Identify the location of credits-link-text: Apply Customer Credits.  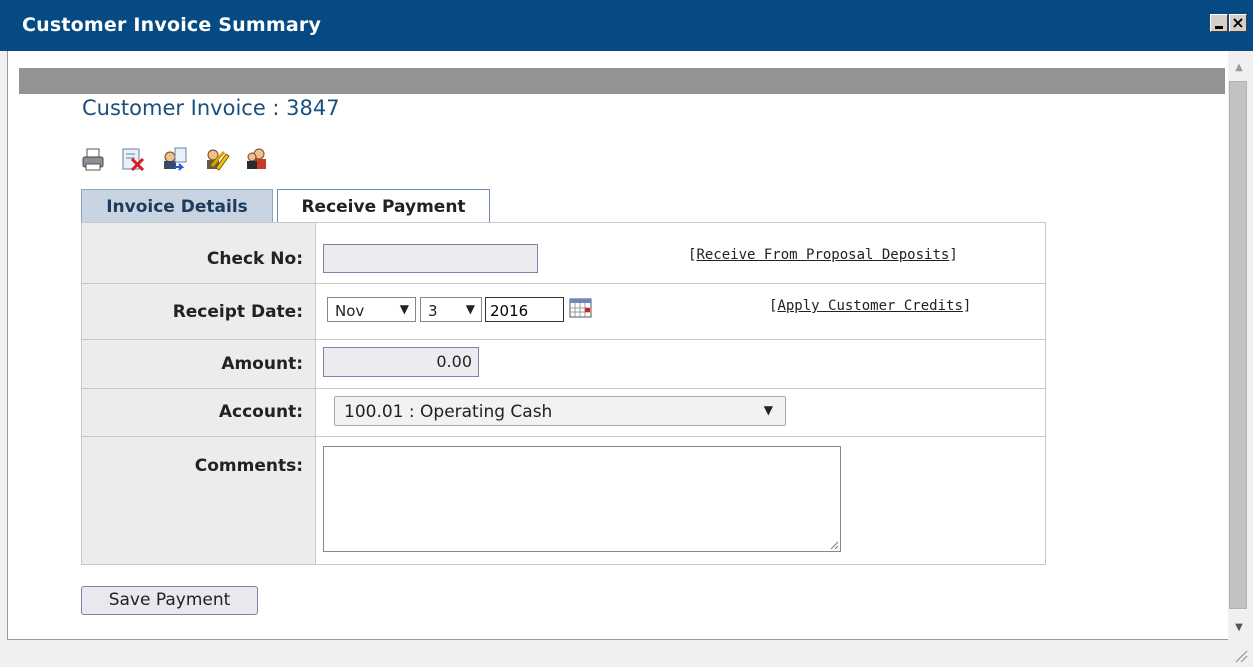
(869, 306).